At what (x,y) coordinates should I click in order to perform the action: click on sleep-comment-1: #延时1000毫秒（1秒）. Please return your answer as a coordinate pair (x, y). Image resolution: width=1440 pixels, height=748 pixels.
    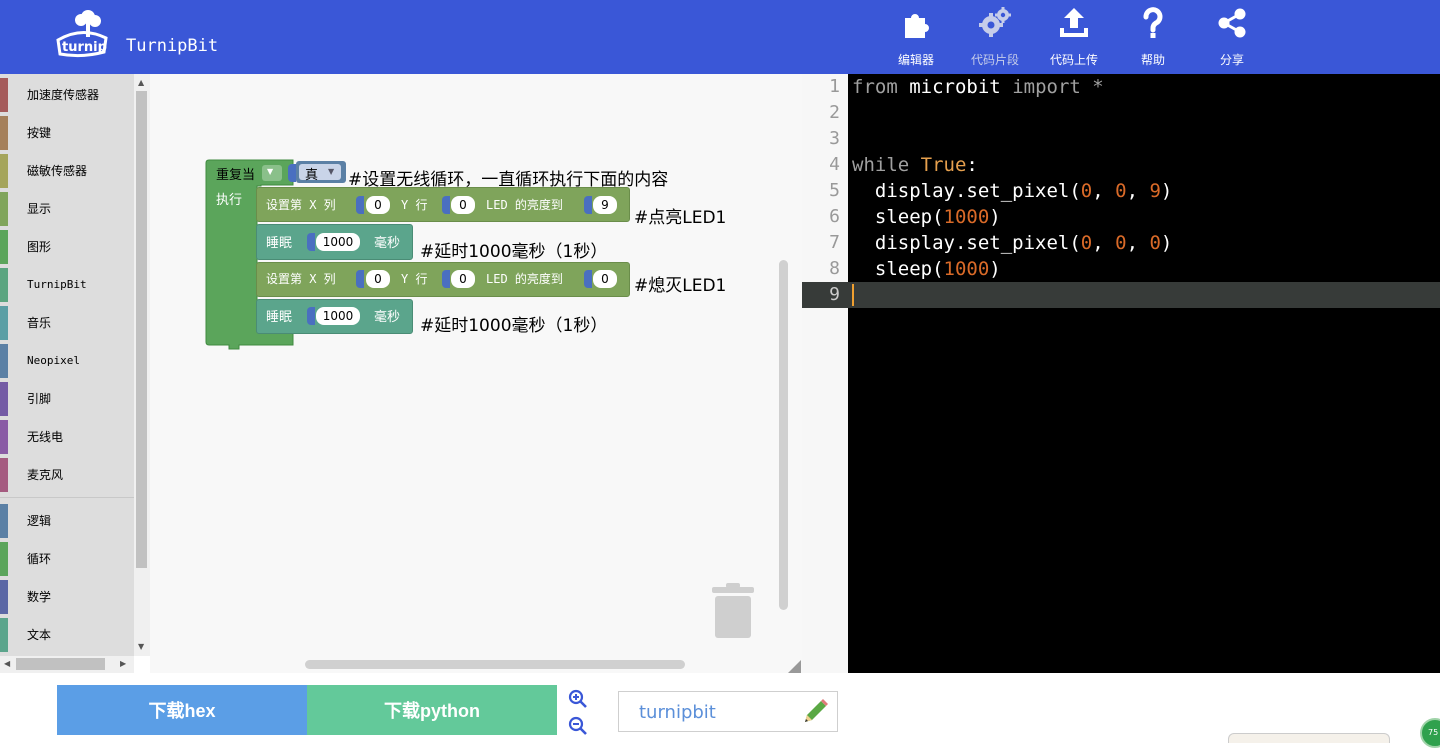
    Looking at the image, I should click on (514, 252).